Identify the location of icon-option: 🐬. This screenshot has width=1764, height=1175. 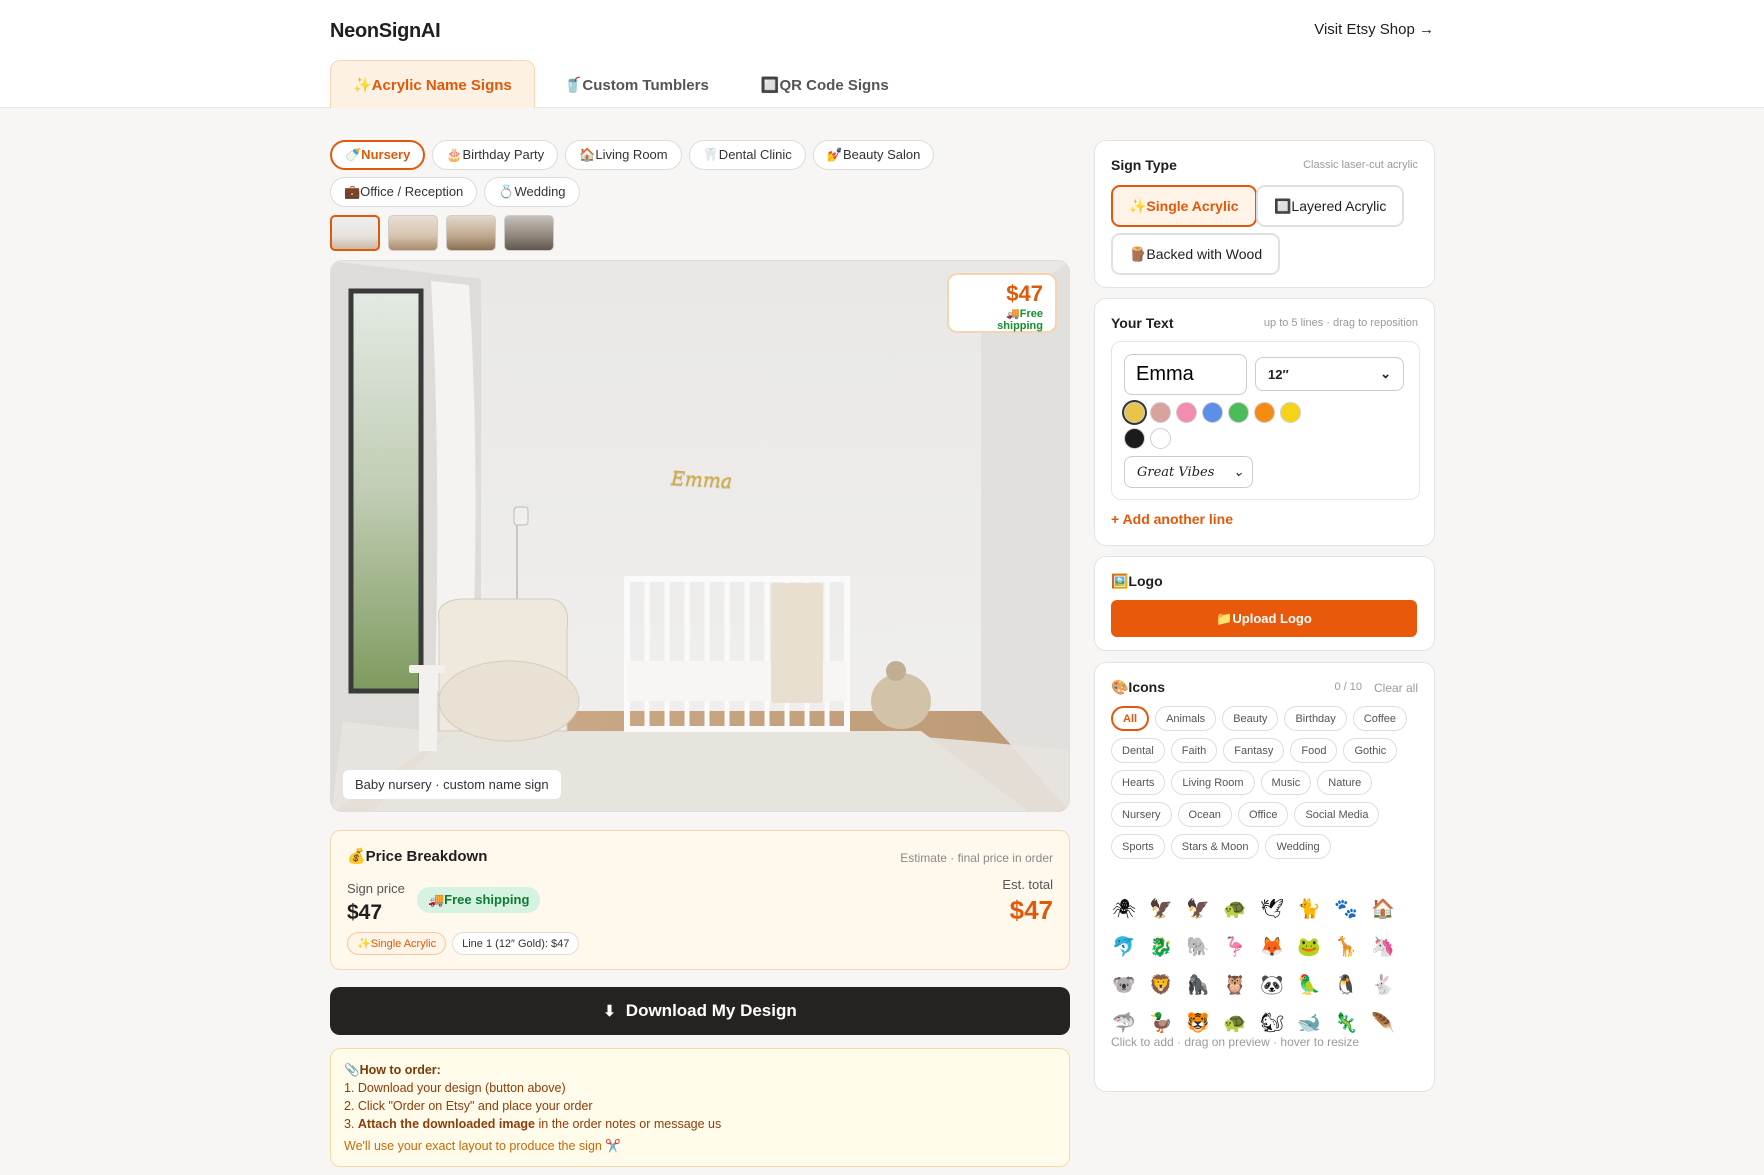
(1124, 947).